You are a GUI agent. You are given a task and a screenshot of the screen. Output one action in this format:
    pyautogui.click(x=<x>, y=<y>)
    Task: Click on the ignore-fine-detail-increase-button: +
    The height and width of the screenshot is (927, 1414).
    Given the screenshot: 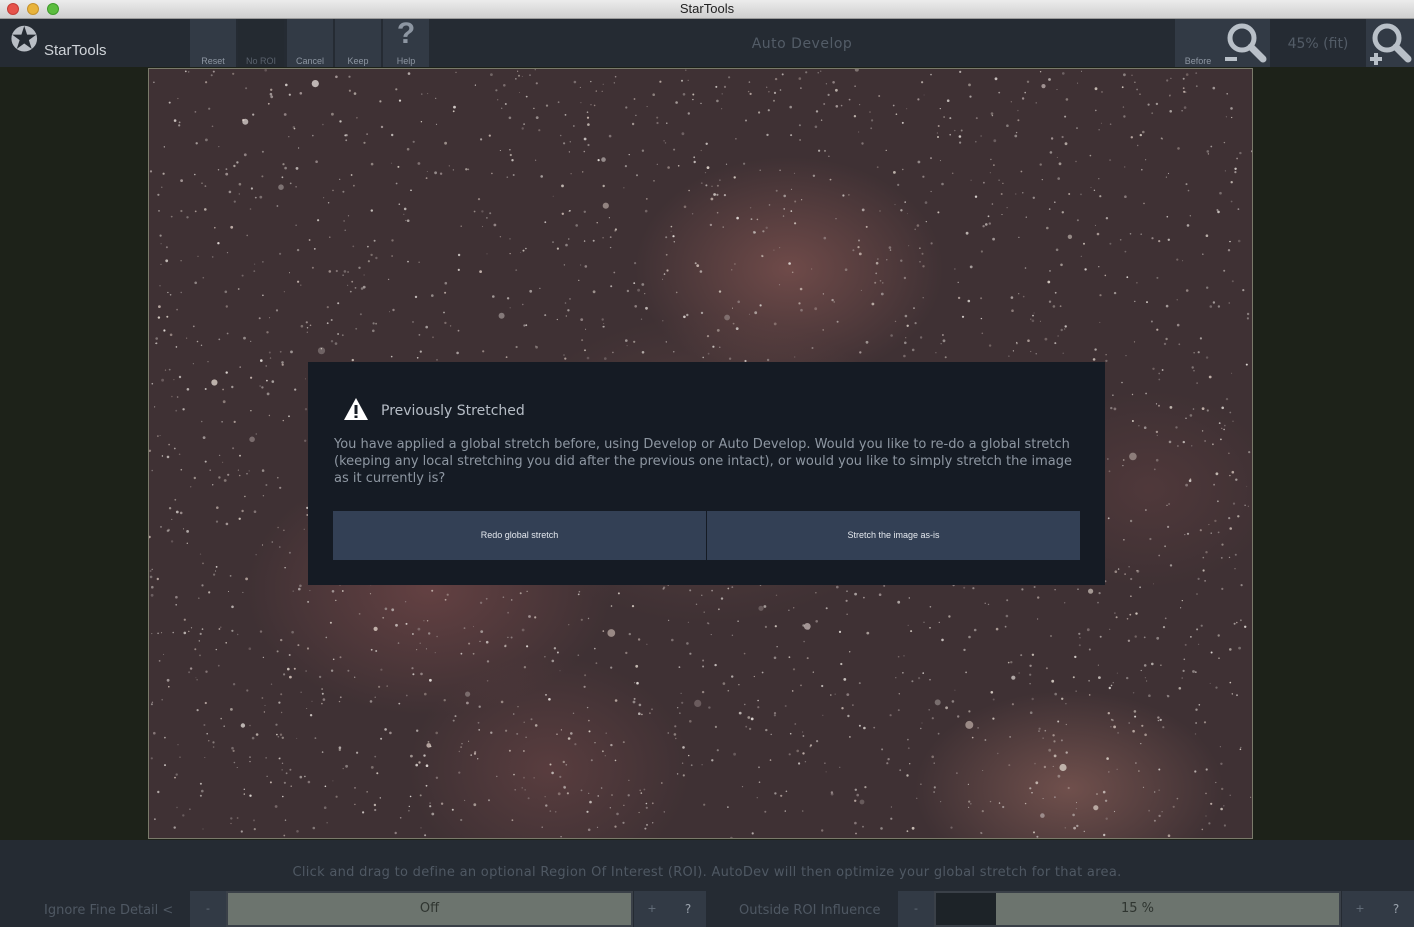 What is the action you would take?
    pyautogui.click(x=652, y=909)
    